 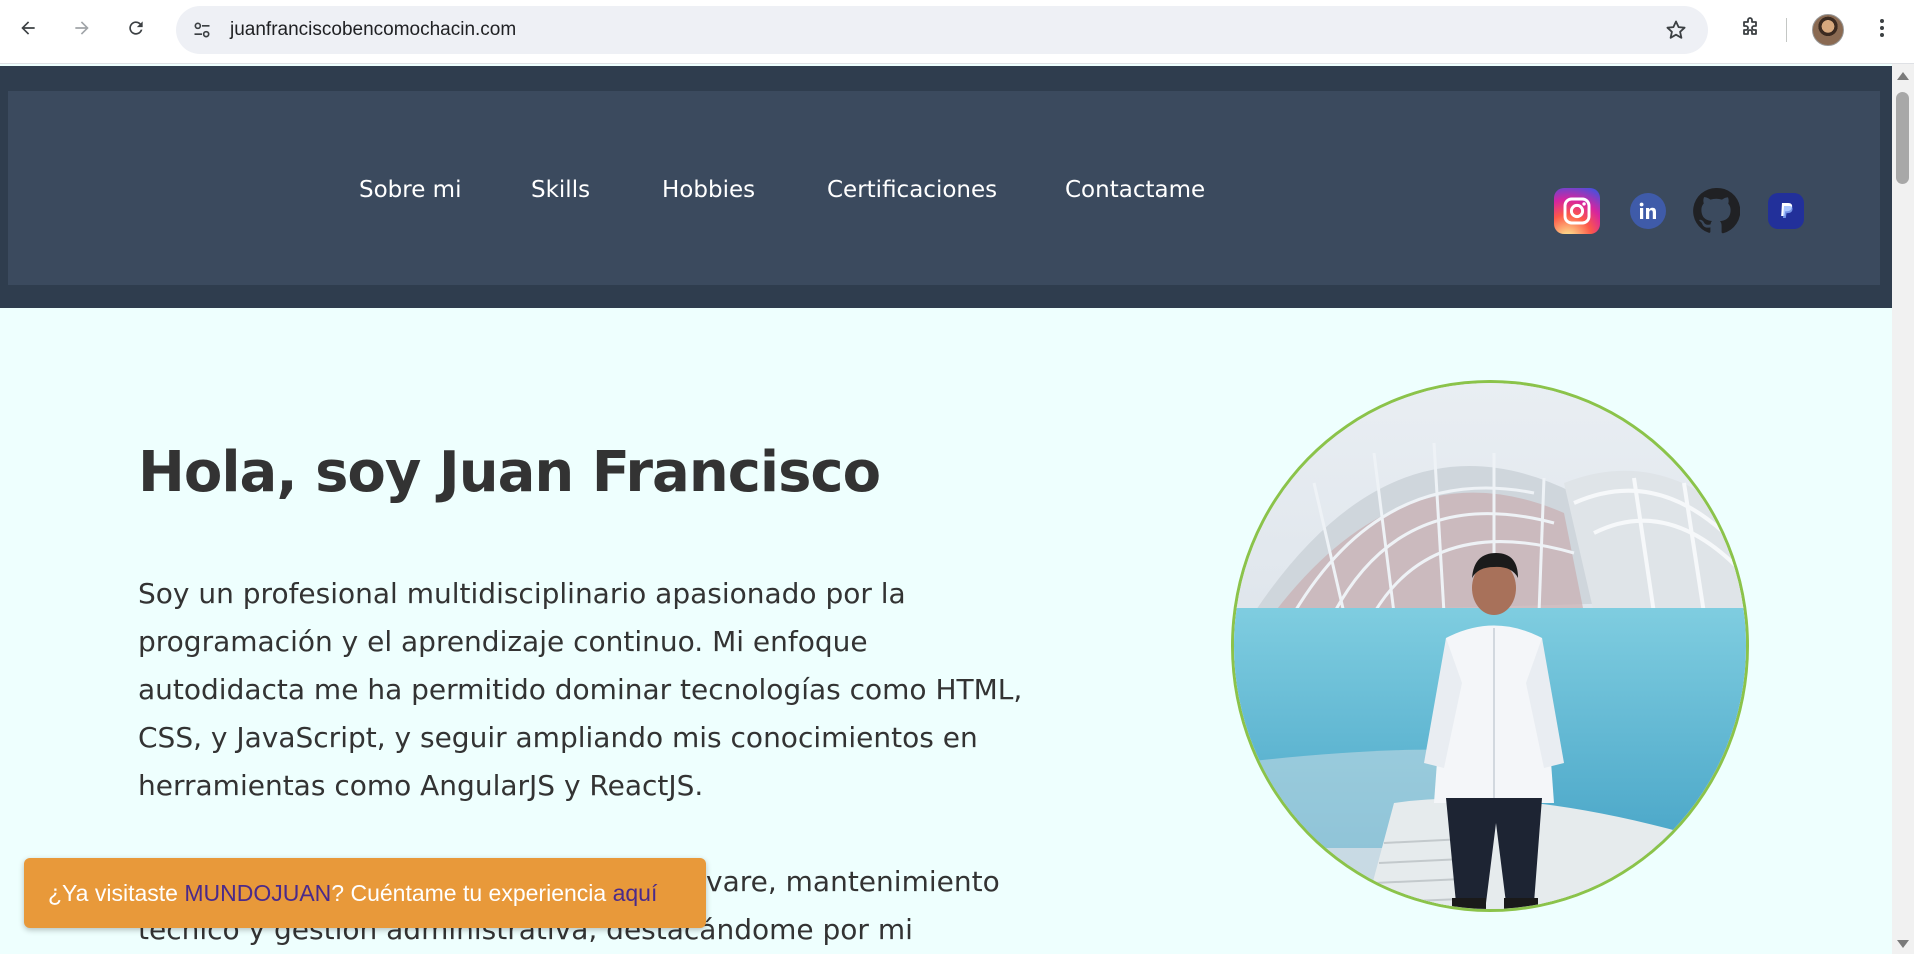 I want to click on toolbar-divider, so click(x=1786, y=30).